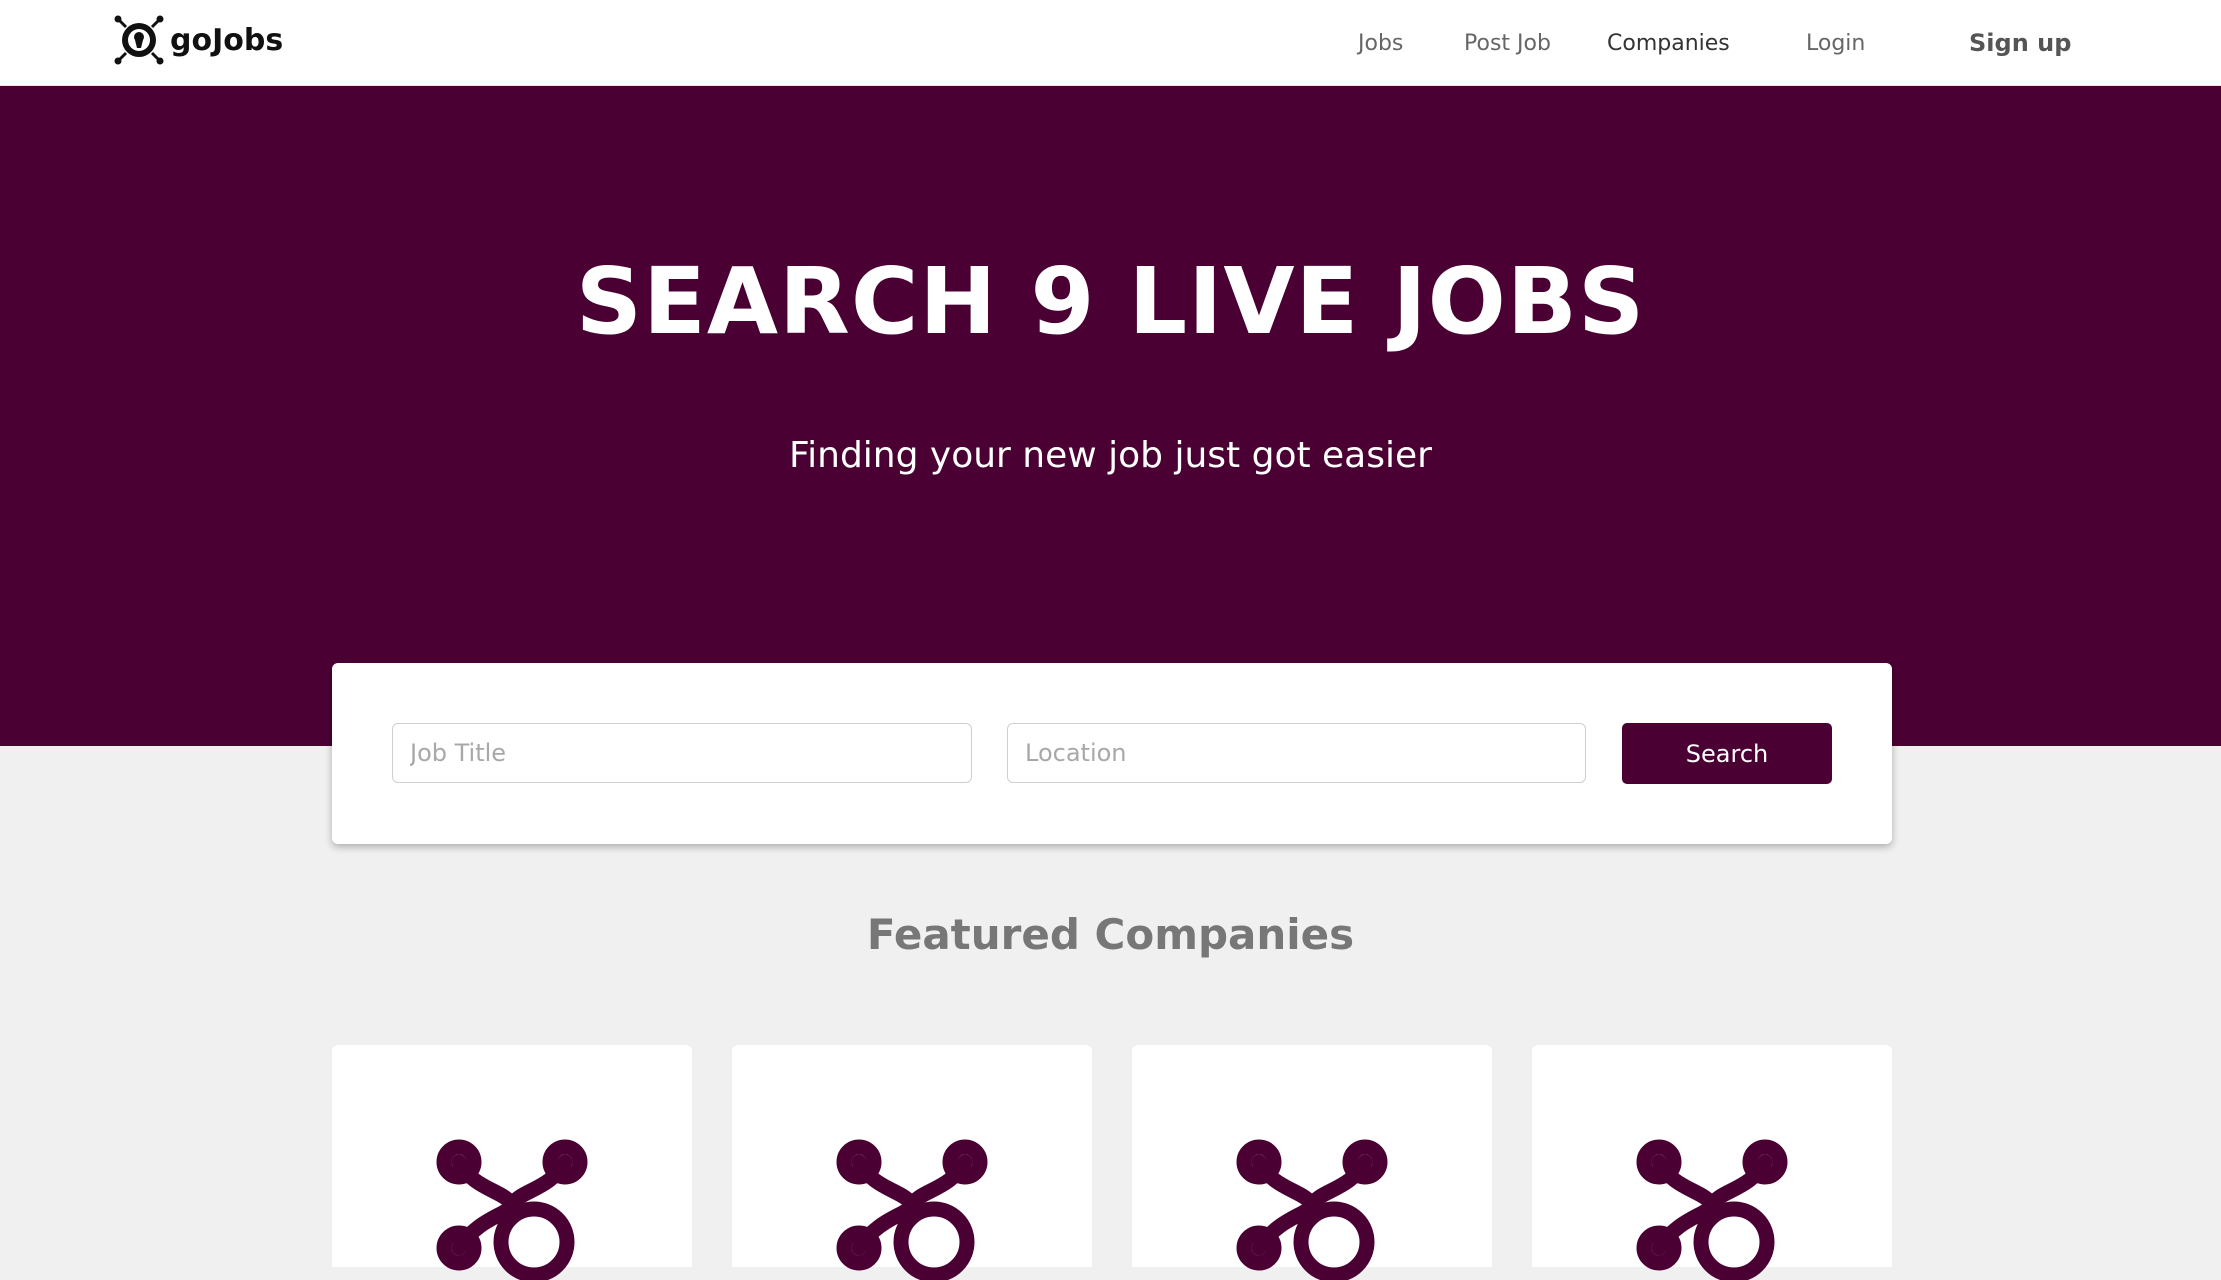 Image resolution: width=2221 pixels, height=1280 pixels. I want to click on nav-companies-link: Companies, so click(1668, 43).